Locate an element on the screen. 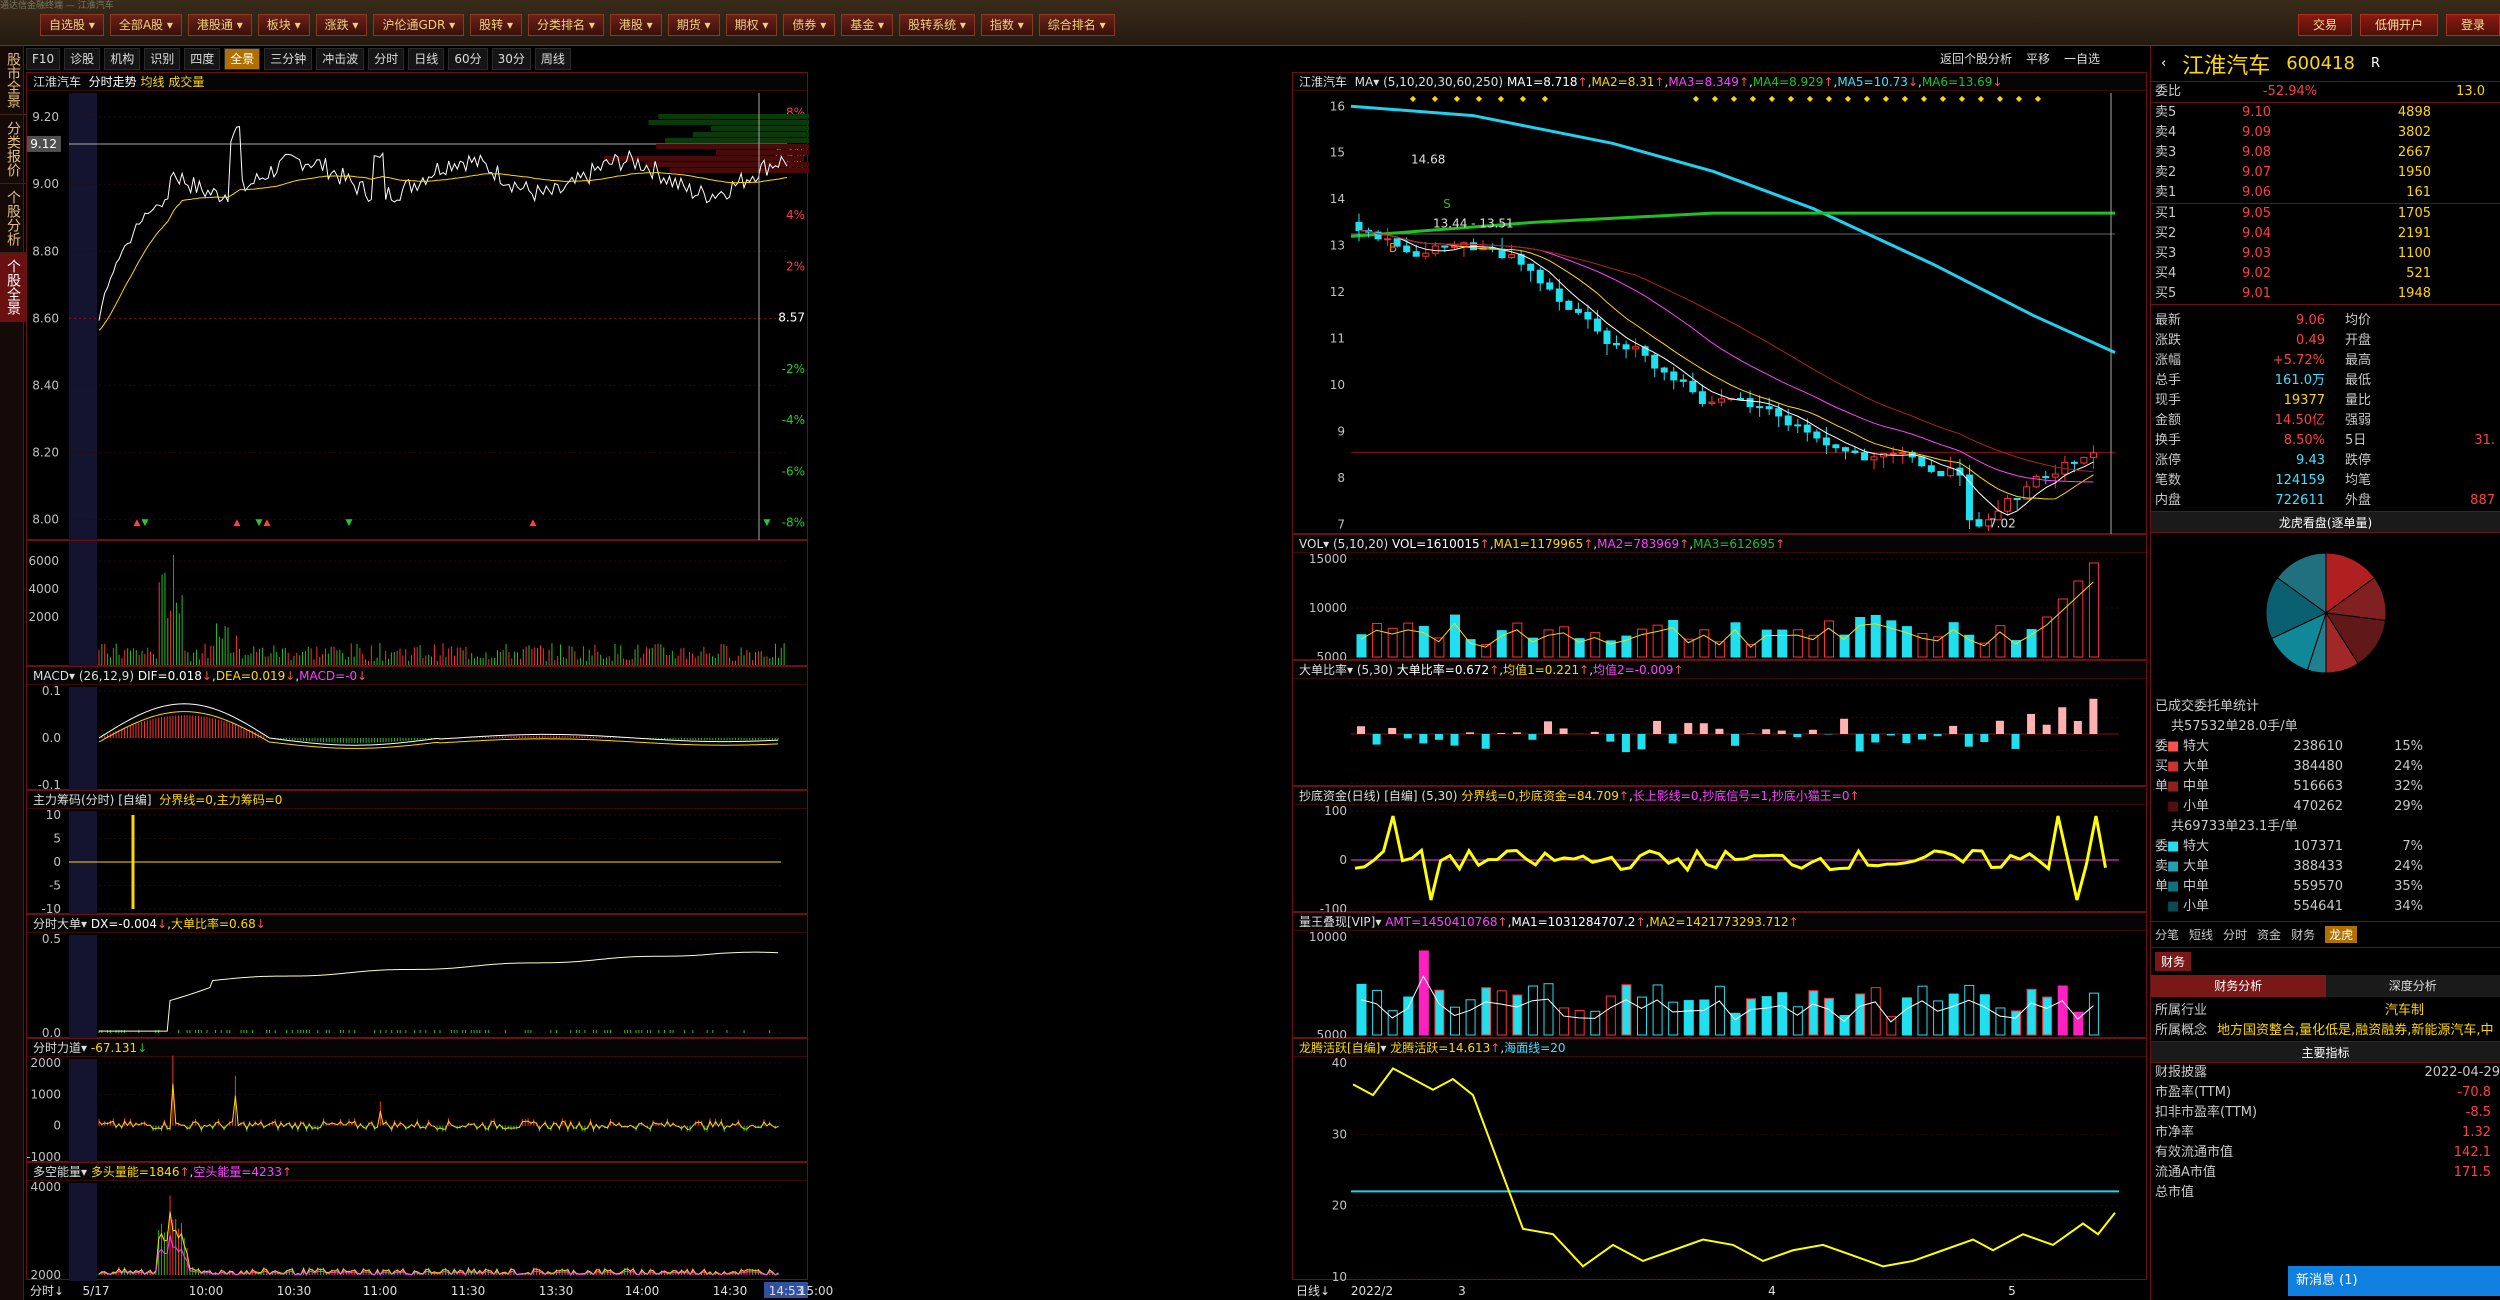 This screenshot has width=2500, height=1300. chart-toolbar: F10 诊股 机构 识别 四度 全景 三分钟 冲击波 分时 日线 60分 30分 周线 is located at coordinates (298, 59).